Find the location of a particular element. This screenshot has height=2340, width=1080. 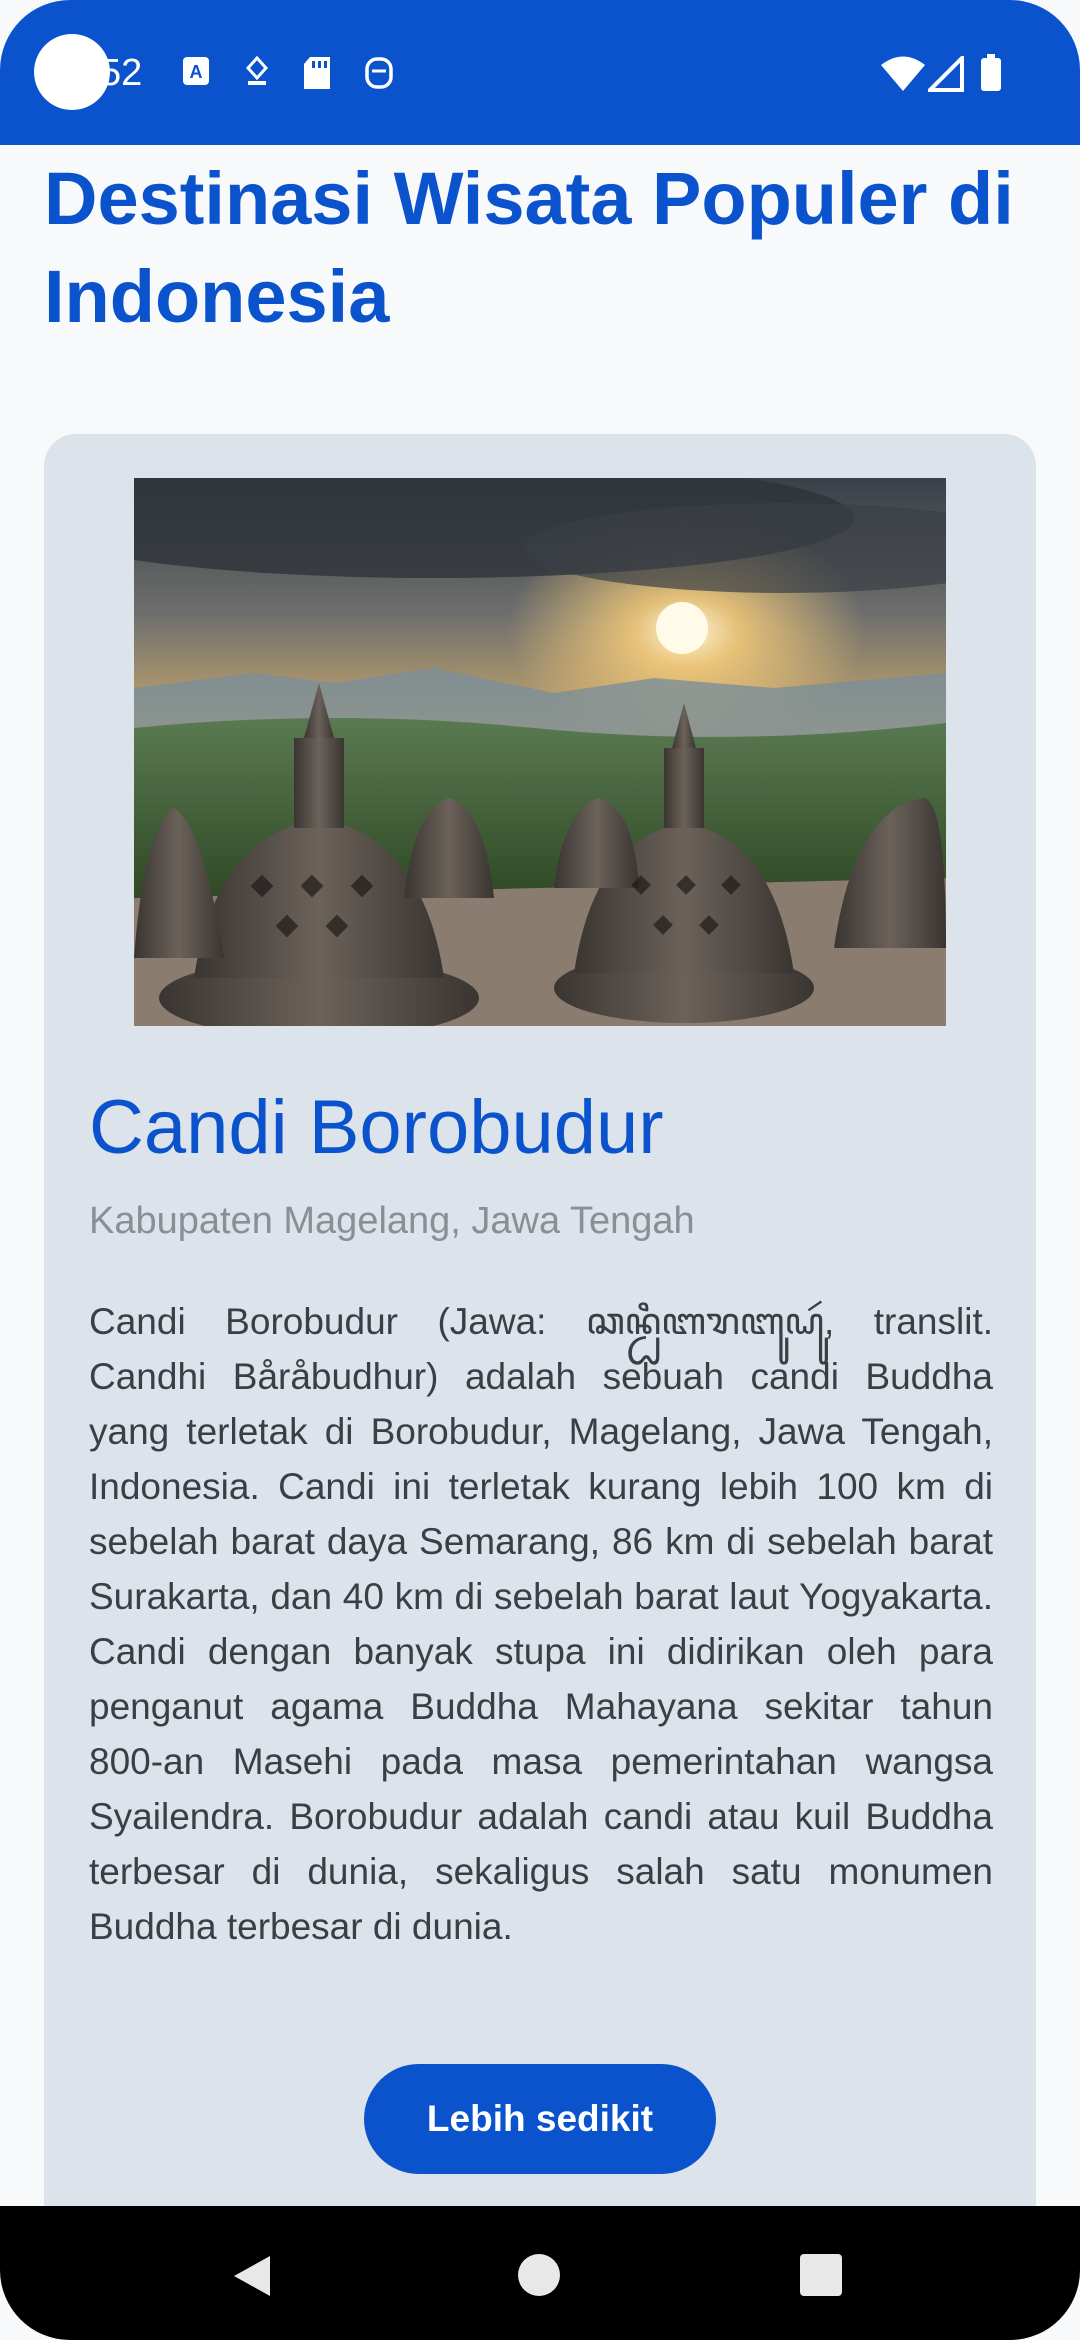

notification-a-icon: A is located at coordinates (196, 71).